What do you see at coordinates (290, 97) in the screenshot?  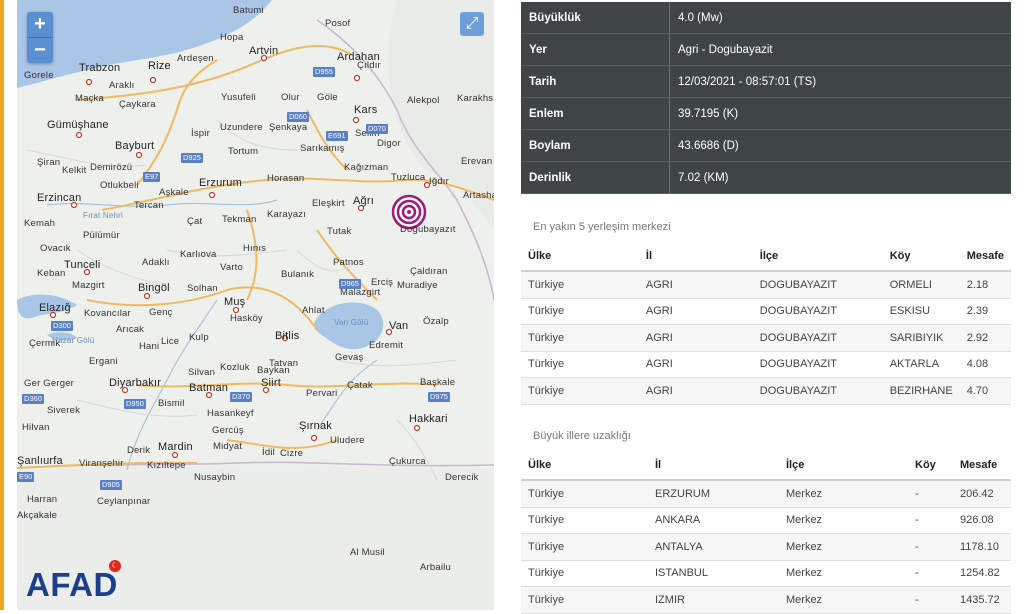 I see `map-label: Olur` at bounding box center [290, 97].